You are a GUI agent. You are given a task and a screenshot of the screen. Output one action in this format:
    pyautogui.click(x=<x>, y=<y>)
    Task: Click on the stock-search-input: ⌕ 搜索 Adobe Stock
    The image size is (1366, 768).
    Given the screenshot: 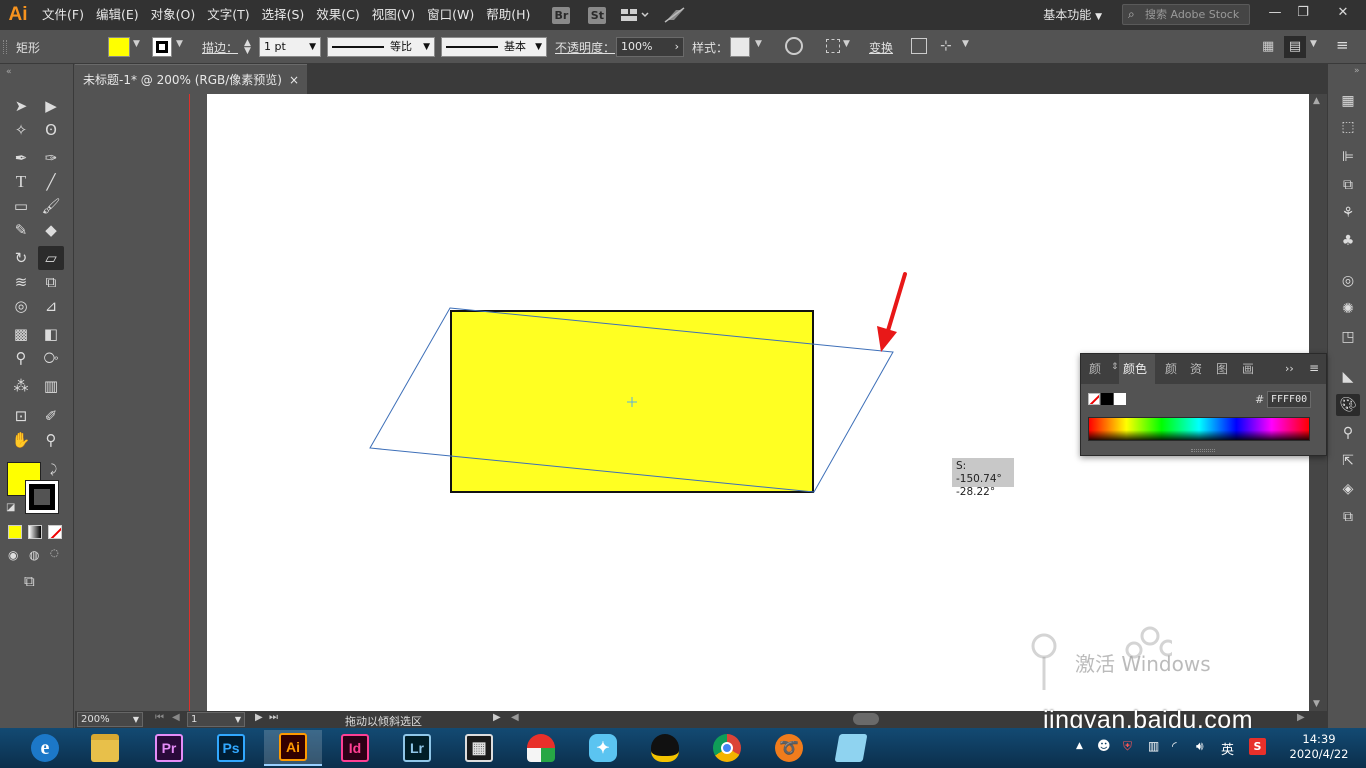 What is the action you would take?
    pyautogui.click(x=1186, y=14)
    